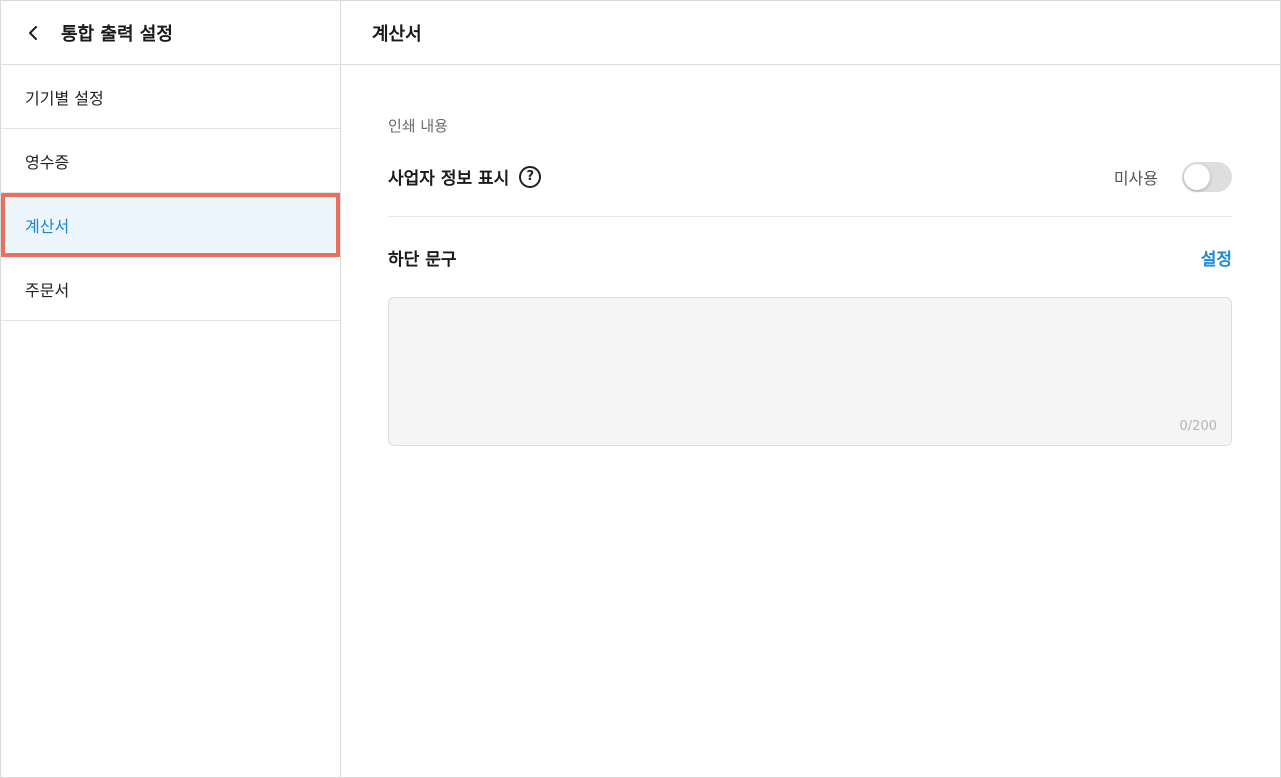 This screenshot has height=778, width=1281. I want to click on business-info-title: 사업자 정보 표시 ?, so click(465, 176).